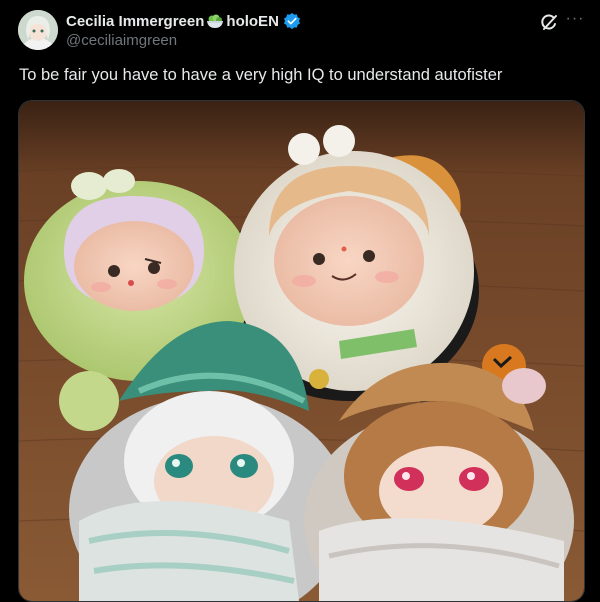 This screenshot has height=602, width=600. Describe the element at coordinates (575, 18) in the screenshot. I see `more-options-icon: ···` at that location.